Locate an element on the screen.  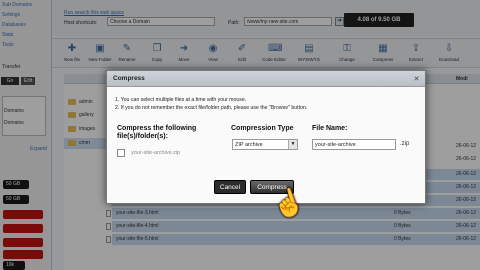
dialog-title: Compress is located at coordinates (266, 79).